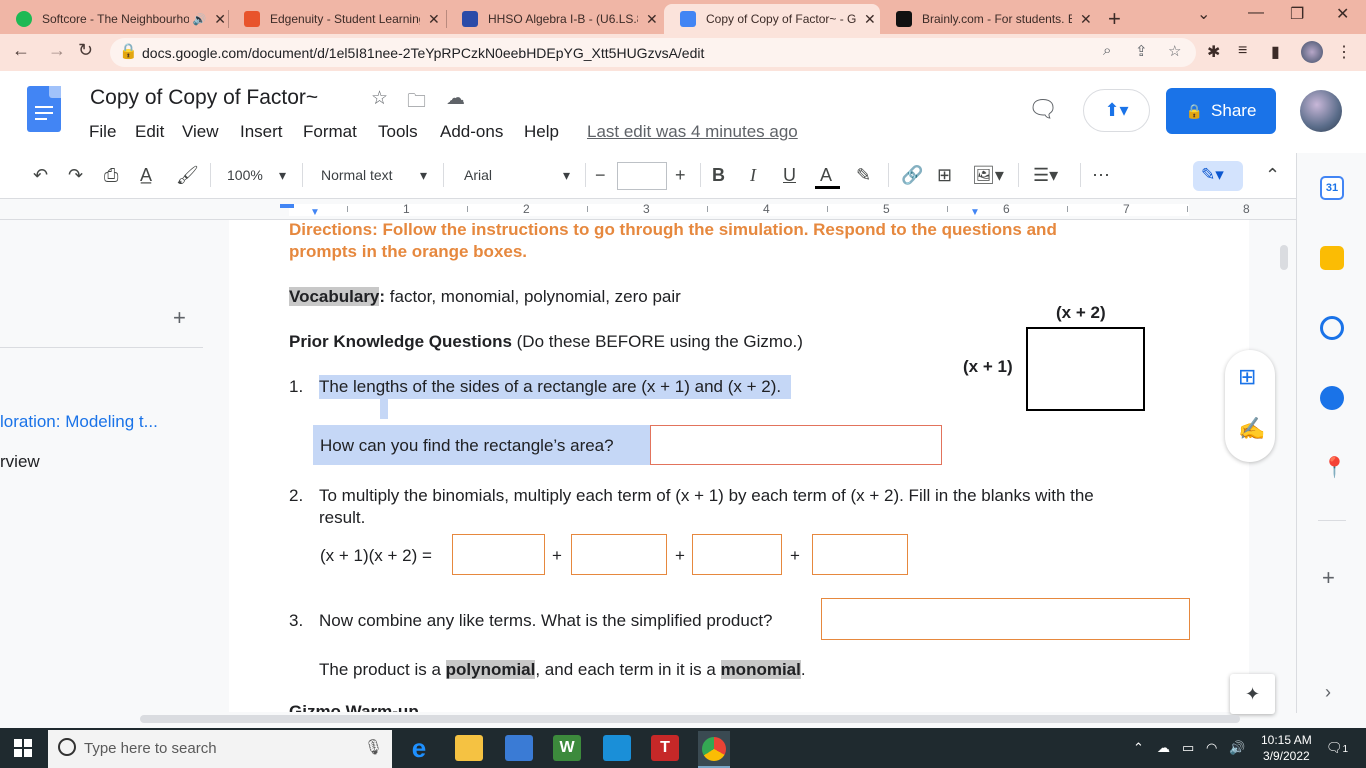 This screenshot has height=768, width=1366. Describe the element at coordinates (690, 719) in the screenshot. I see `horizontal-scrollbar` at that location.